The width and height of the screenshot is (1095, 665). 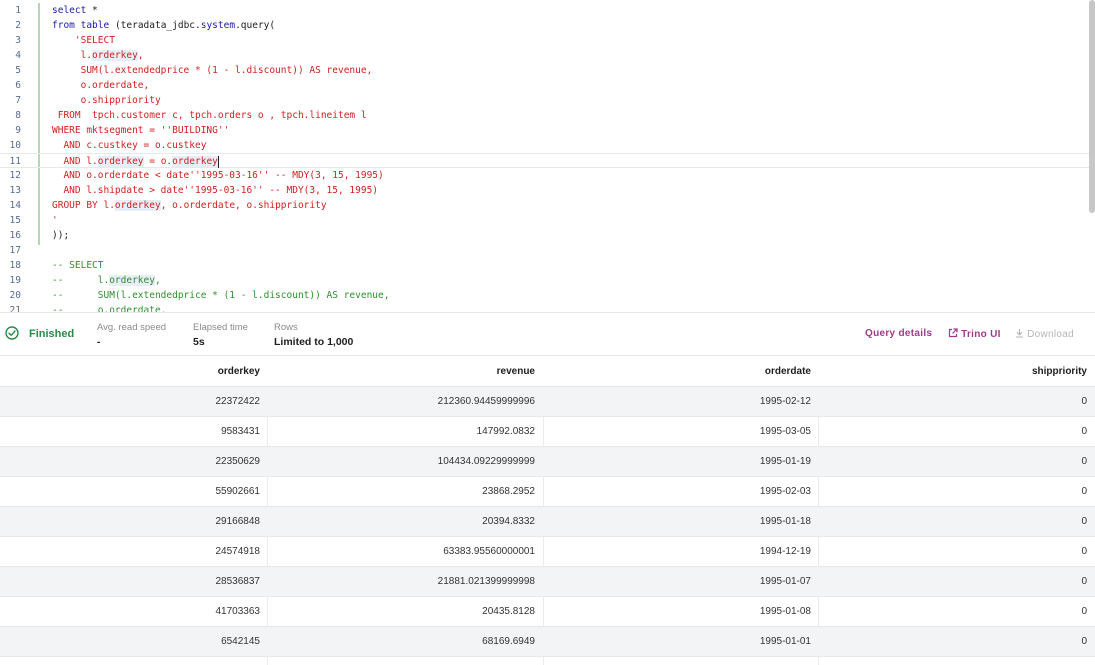 I want to click on editor-line: 11 AND l.orderkey = o.orderkey, so click(x=547, y=160).